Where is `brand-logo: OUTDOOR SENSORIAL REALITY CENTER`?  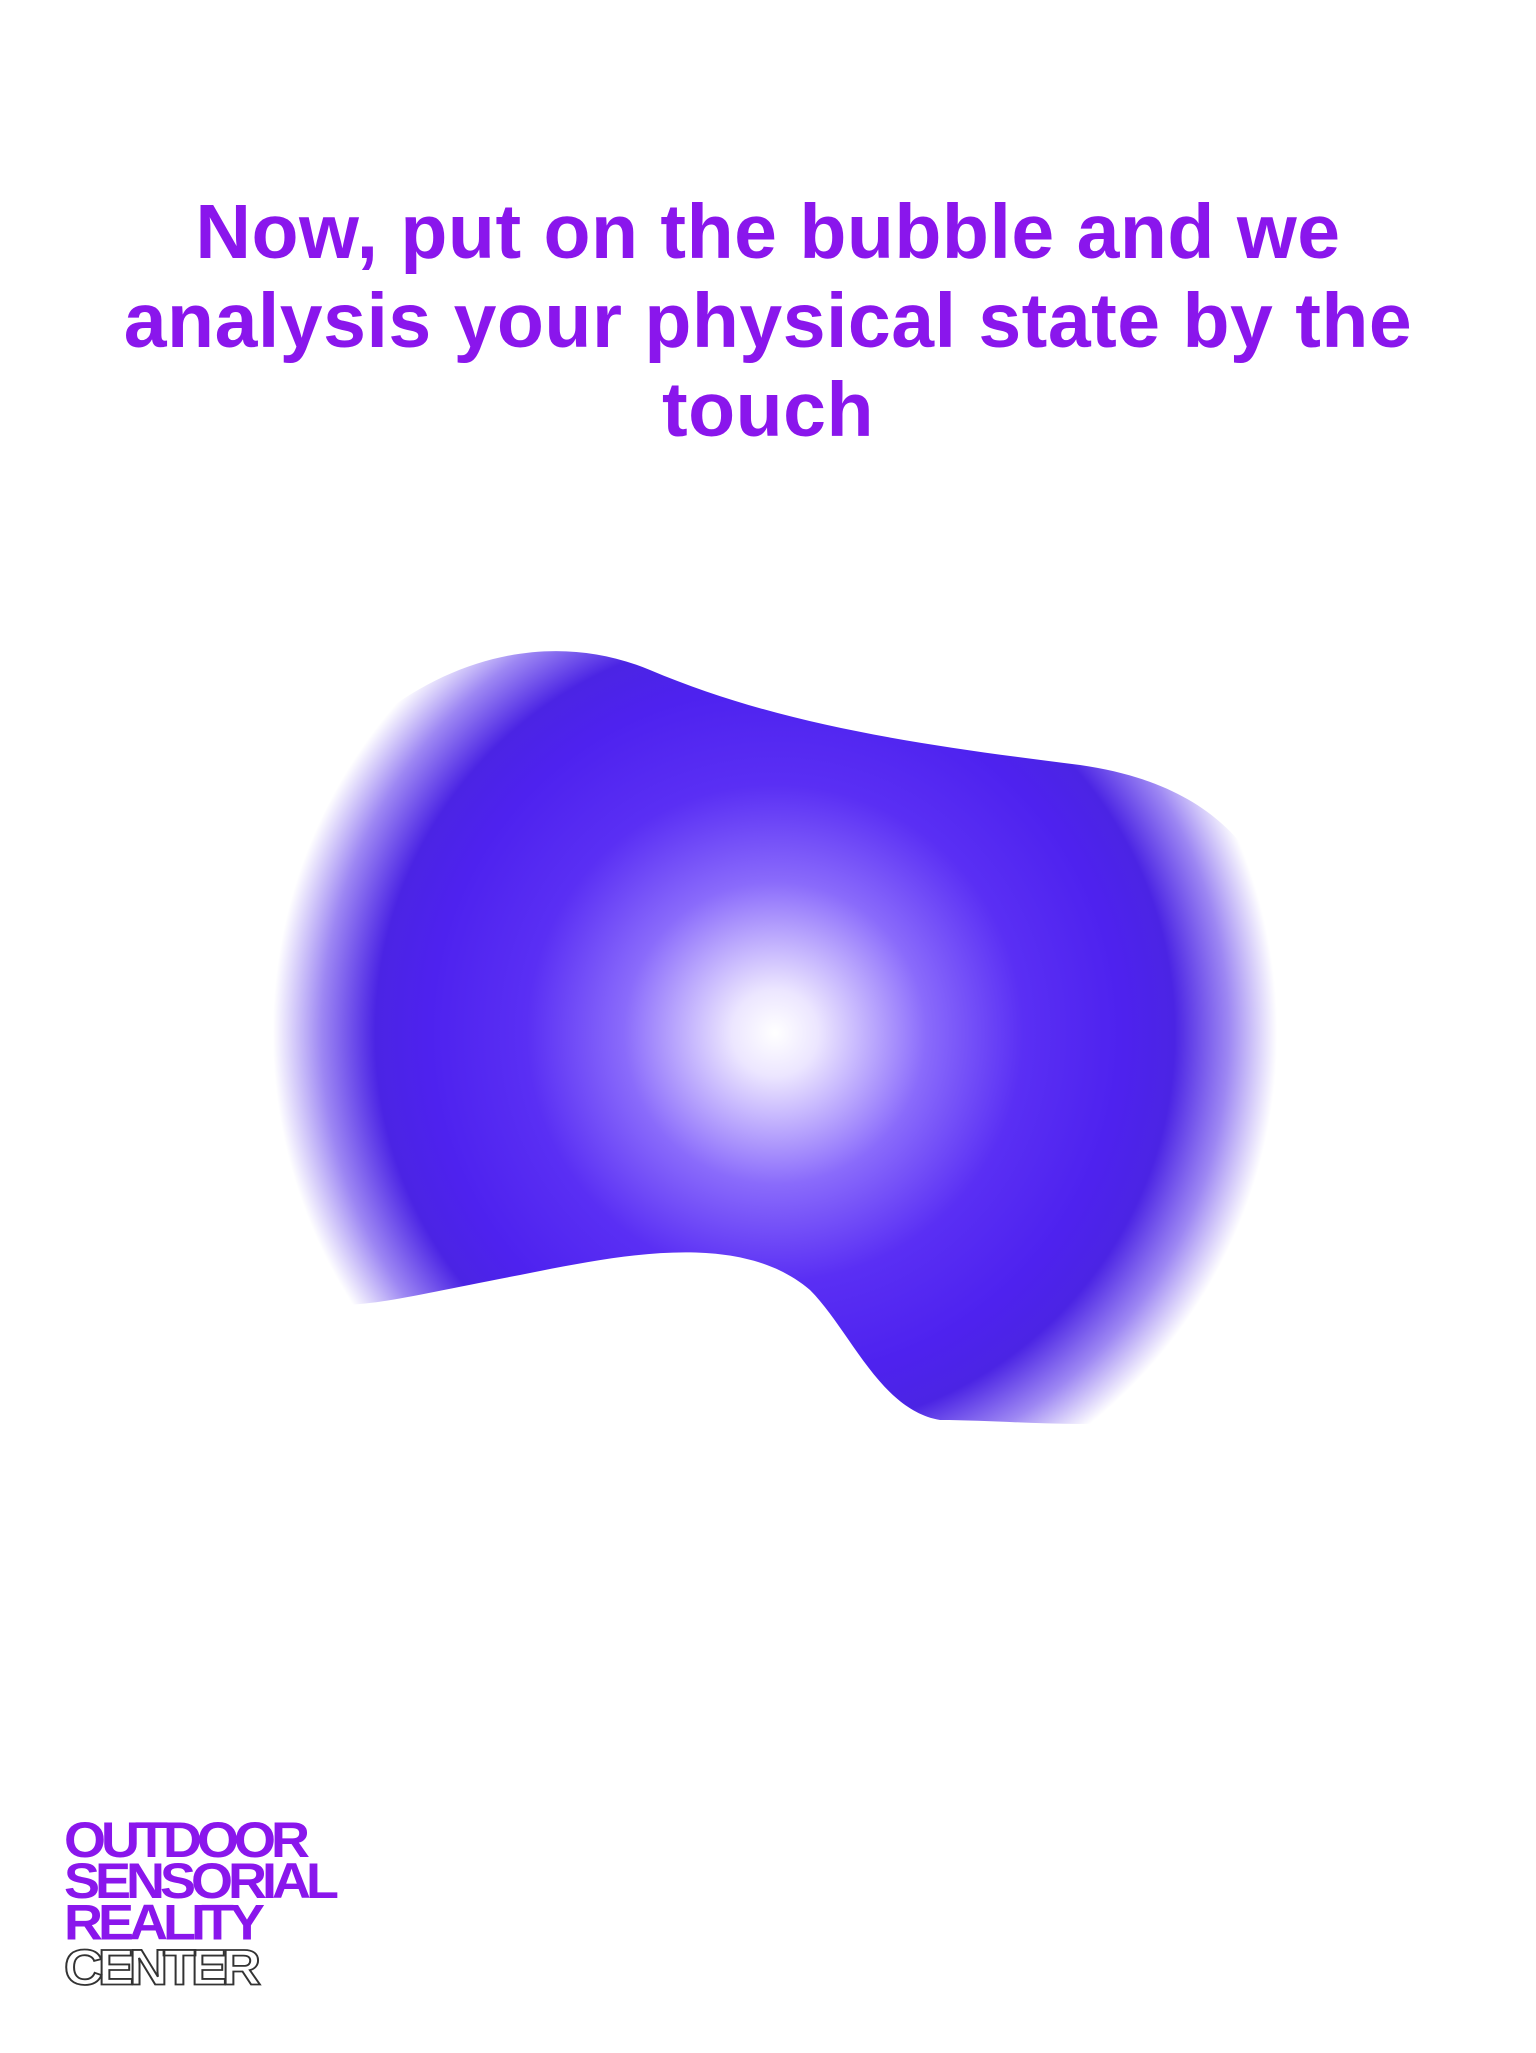 brand-logo: OUTDOOR SENSORIAL REALITY CENTER is located at coordinates (201, 1905).